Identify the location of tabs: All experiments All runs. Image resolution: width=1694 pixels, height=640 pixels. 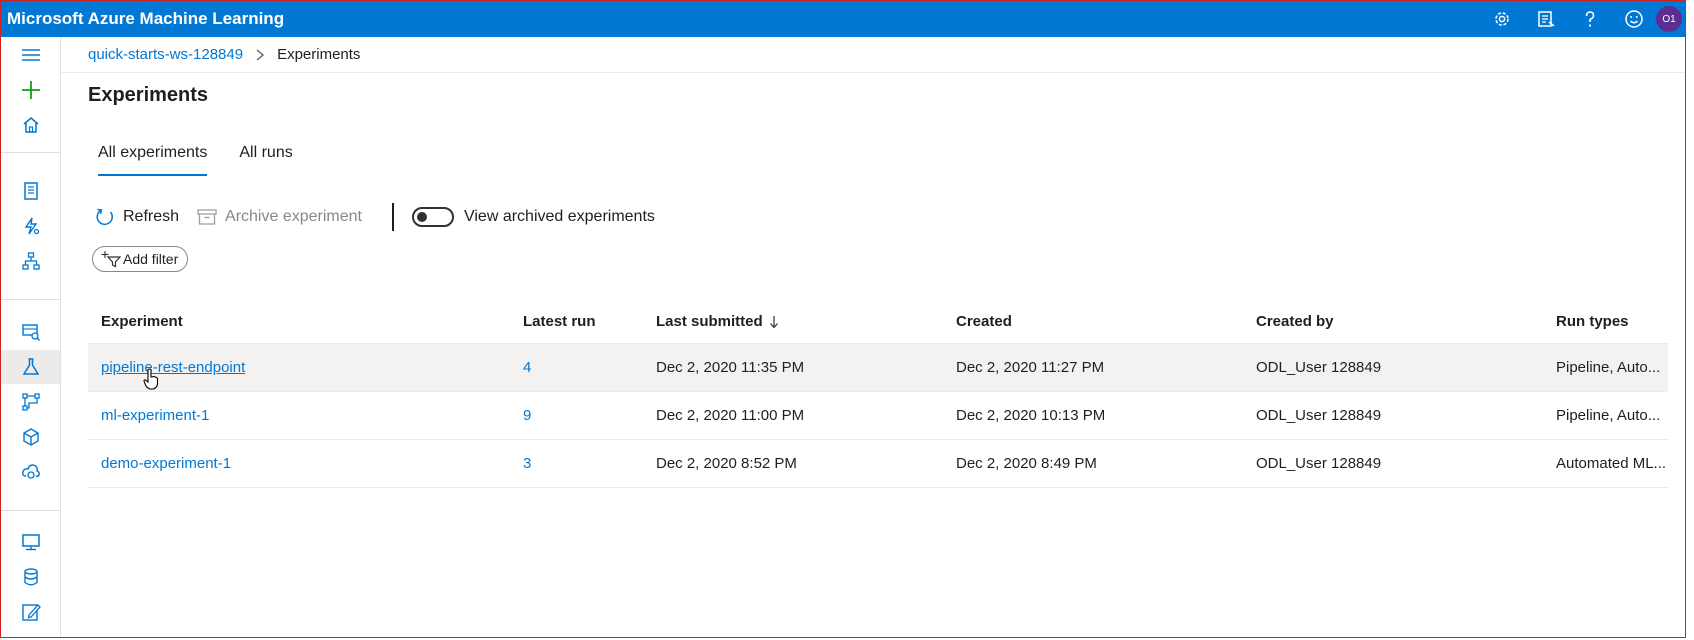
(211, 160).